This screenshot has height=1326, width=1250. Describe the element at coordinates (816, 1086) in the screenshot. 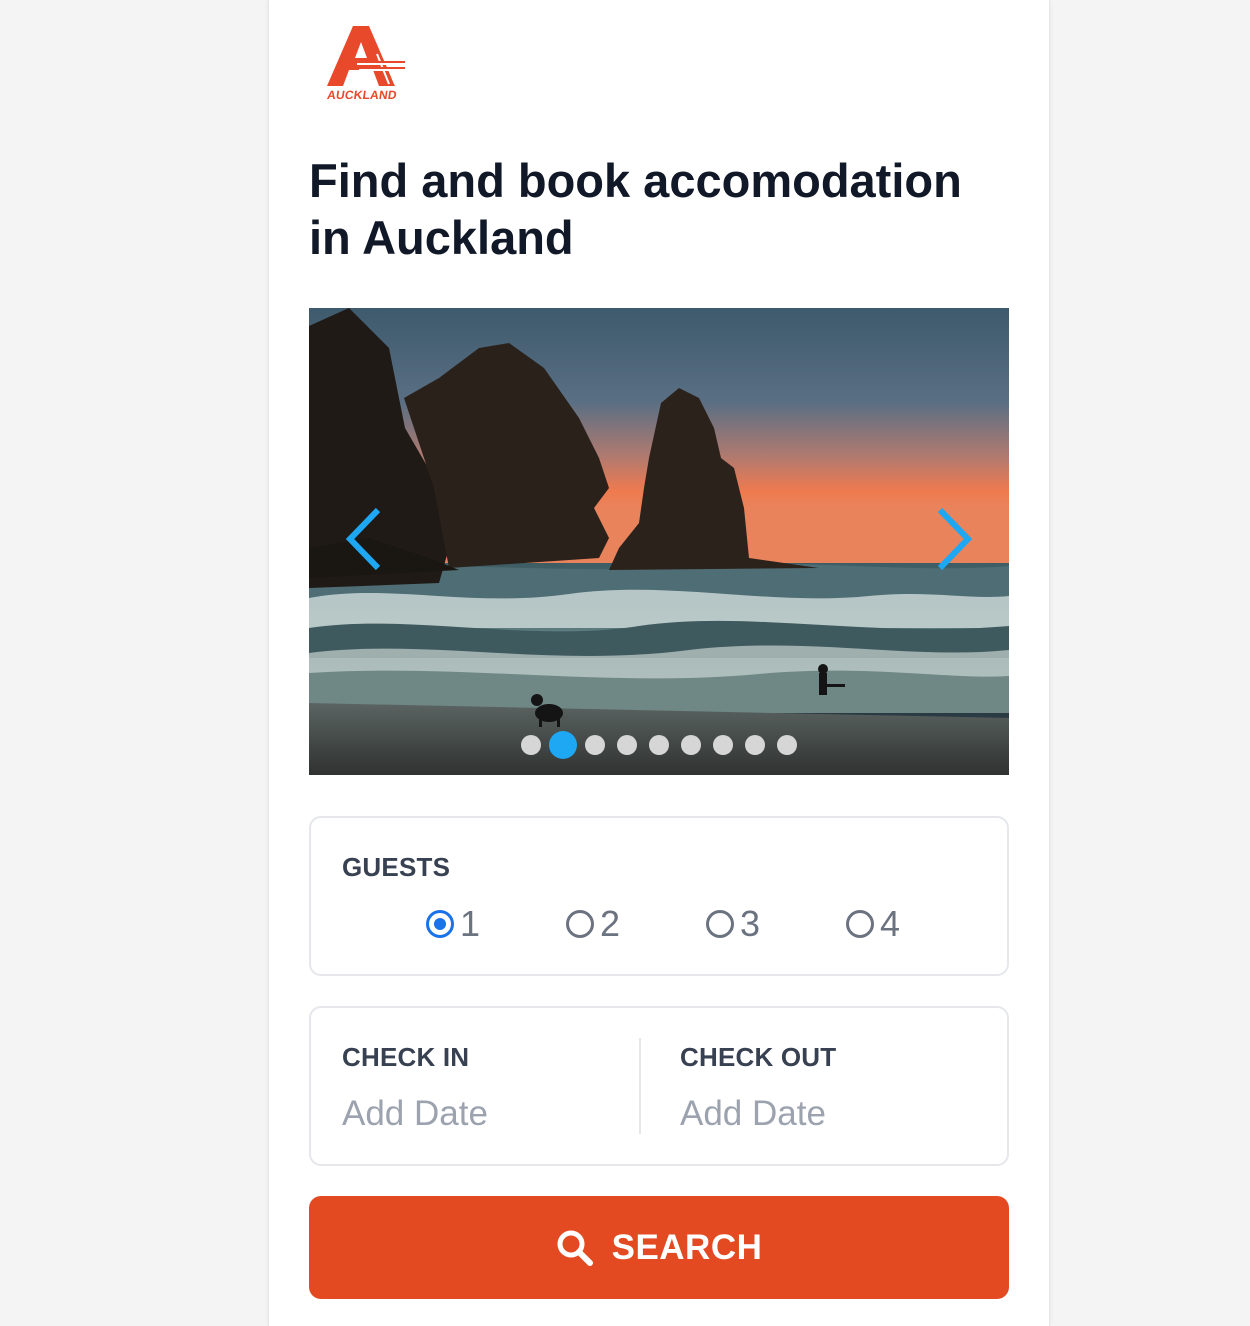

I see `check-out-field: CHECK OUT Add Date` at that location.